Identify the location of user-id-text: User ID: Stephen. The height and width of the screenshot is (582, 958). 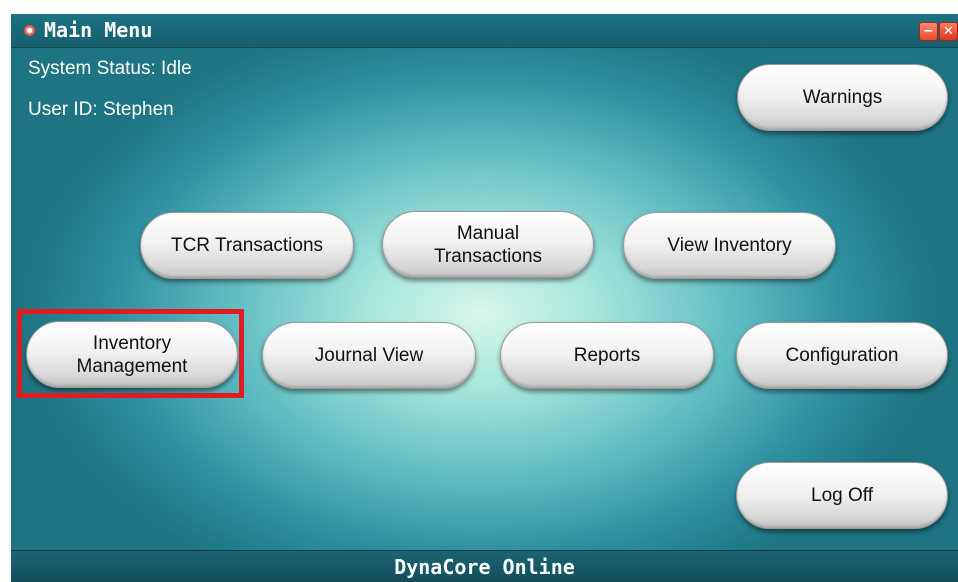
(101, 109).